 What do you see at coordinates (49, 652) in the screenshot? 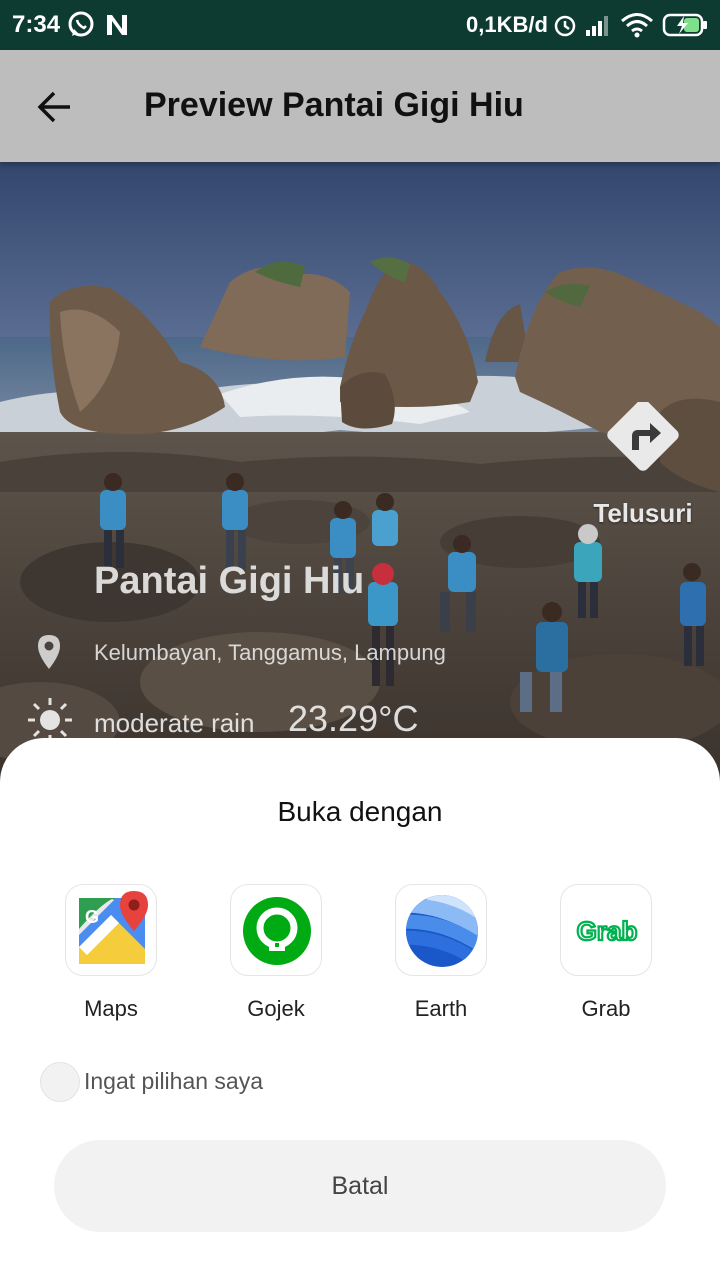
I see `location-pin-icon` at bounding box center [49, 652].